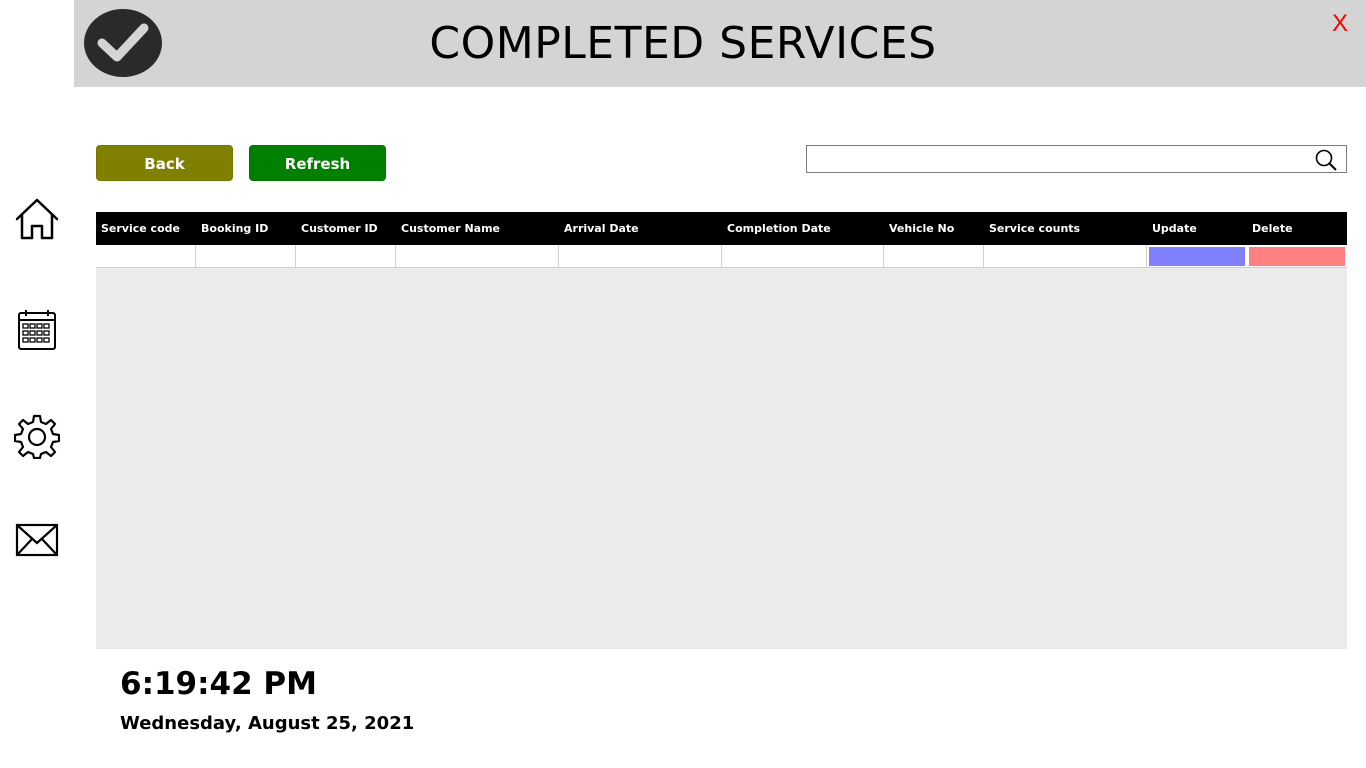 The height and width of the screenshot is (768, 1366). Describe the element at coordinates (477, 228) in the screenshot. I see `column-header: Customer Name` at that location.